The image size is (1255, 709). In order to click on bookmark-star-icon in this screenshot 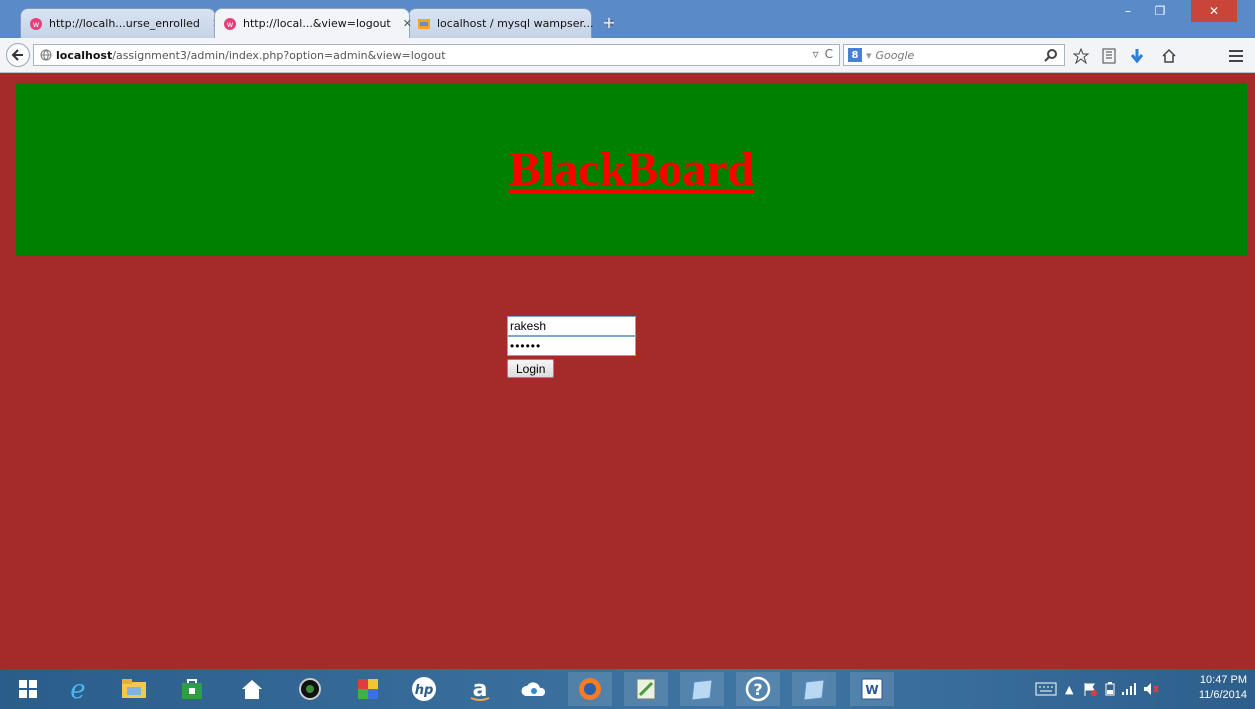, I will do `click(1081, 56)`.